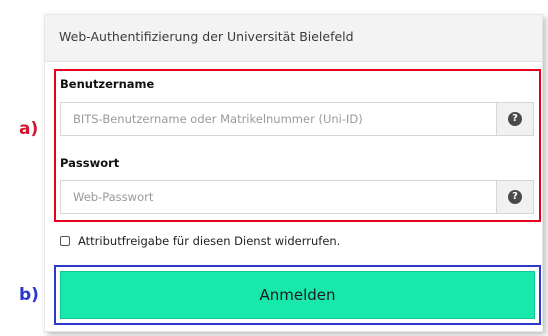  I want to click on revoke-consent-checkbox, so click(65, 241).